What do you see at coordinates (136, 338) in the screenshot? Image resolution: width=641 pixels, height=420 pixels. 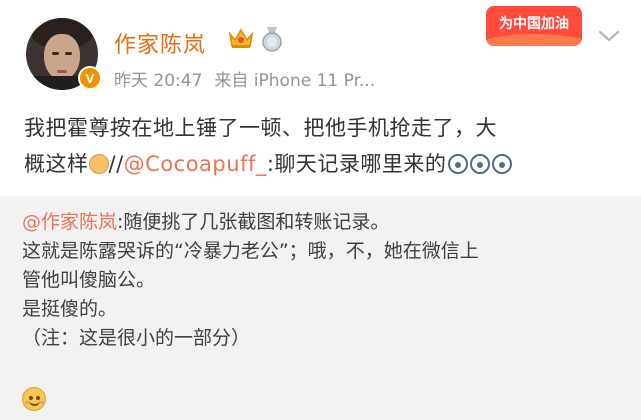 I see `repost-line: （注：这是很小的一部分）` at bounding box center [136, 338].